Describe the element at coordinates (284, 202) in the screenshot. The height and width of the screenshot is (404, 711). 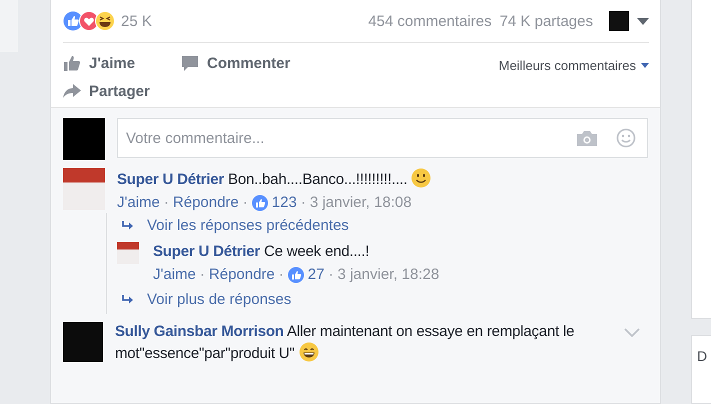
I see `like-count: 123` at that location.